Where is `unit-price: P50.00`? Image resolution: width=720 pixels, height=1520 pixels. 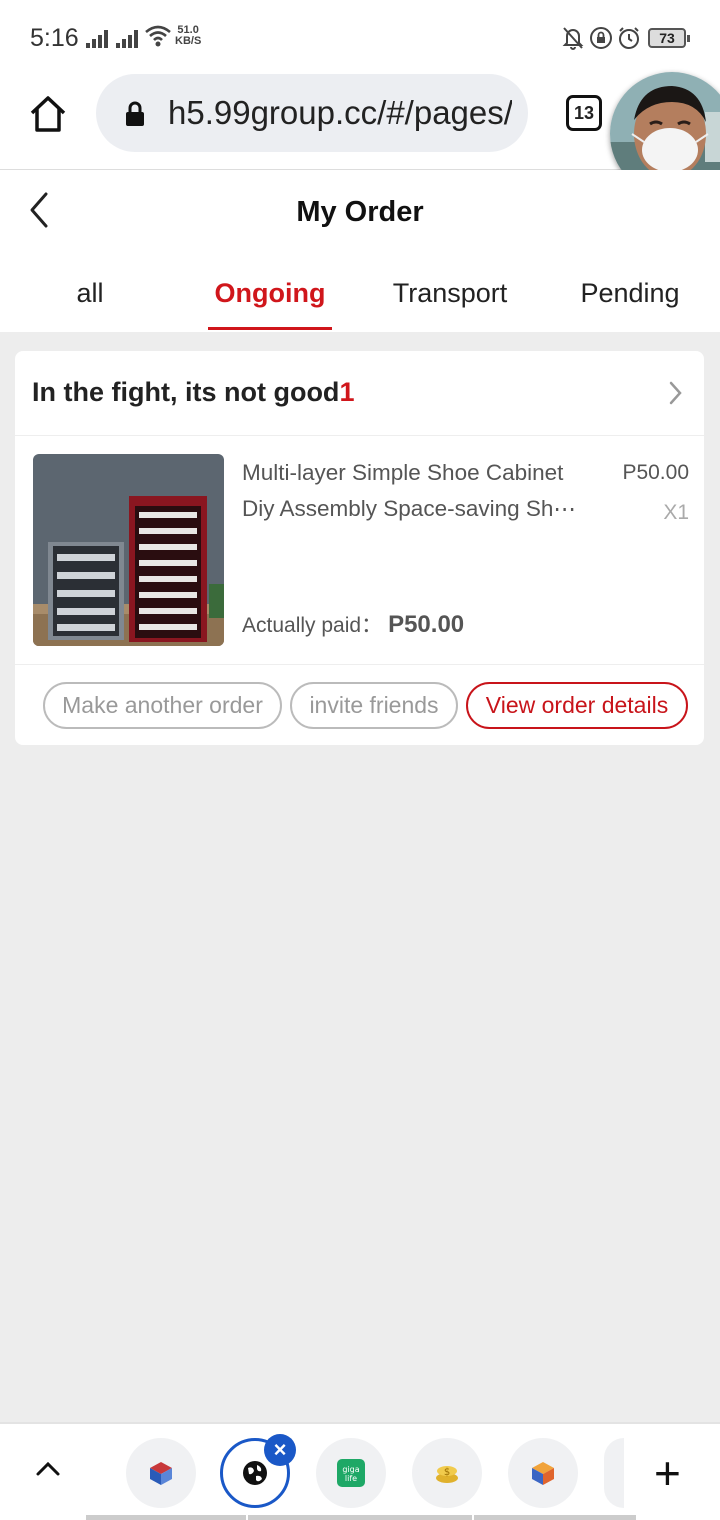
unit-price: P50.00 is located at coordinates (655, 472).